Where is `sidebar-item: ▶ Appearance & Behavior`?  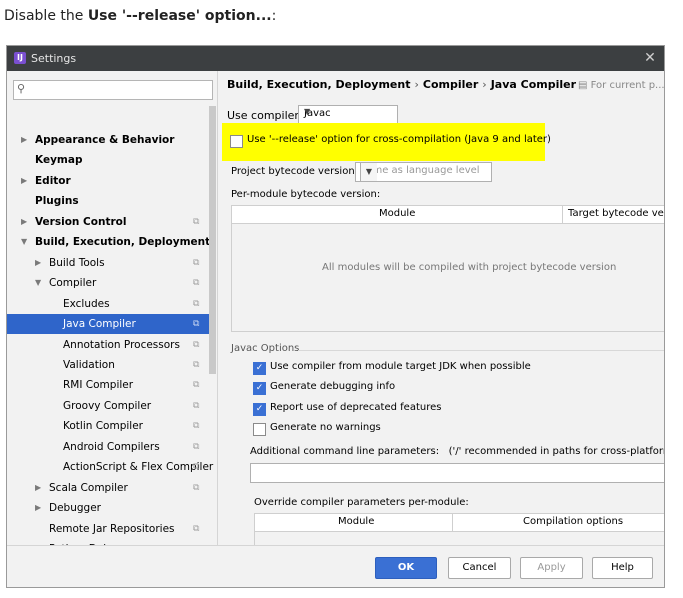
sidebar-item: ▶ Appearance & Behavior is located at coordinates (108, 140).